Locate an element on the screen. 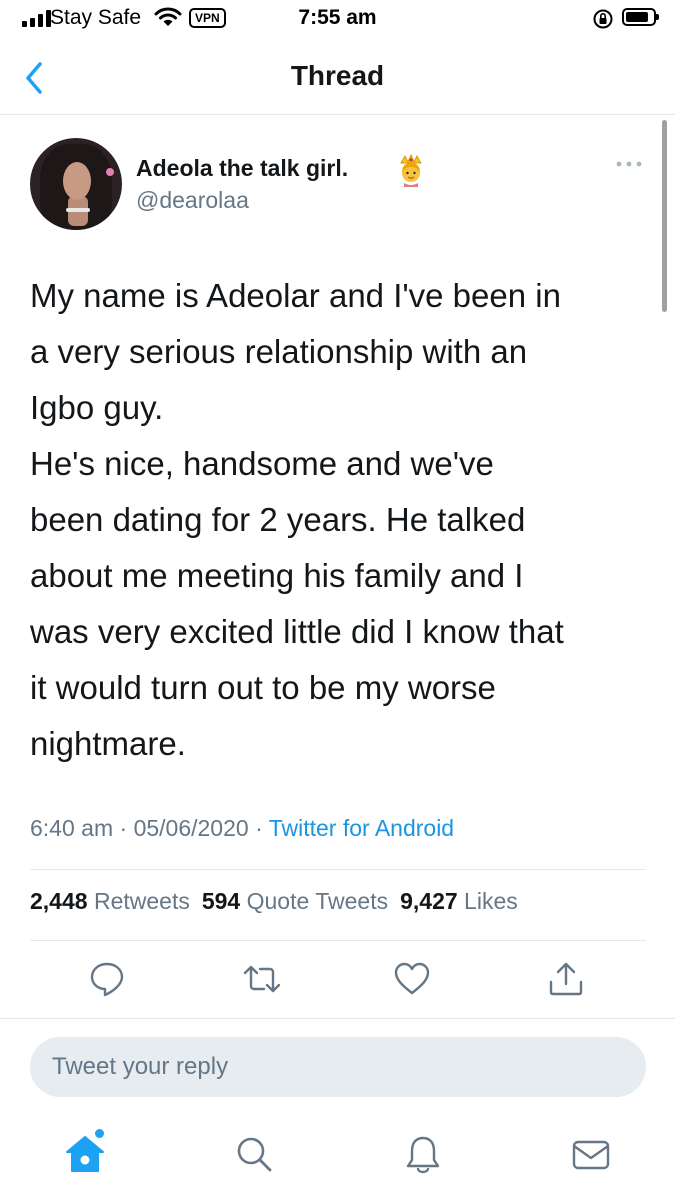 The width and height of the screenshot is (675, 1200). retweets-stat: 2,448 Retweets is located at coordinates (110, 901).